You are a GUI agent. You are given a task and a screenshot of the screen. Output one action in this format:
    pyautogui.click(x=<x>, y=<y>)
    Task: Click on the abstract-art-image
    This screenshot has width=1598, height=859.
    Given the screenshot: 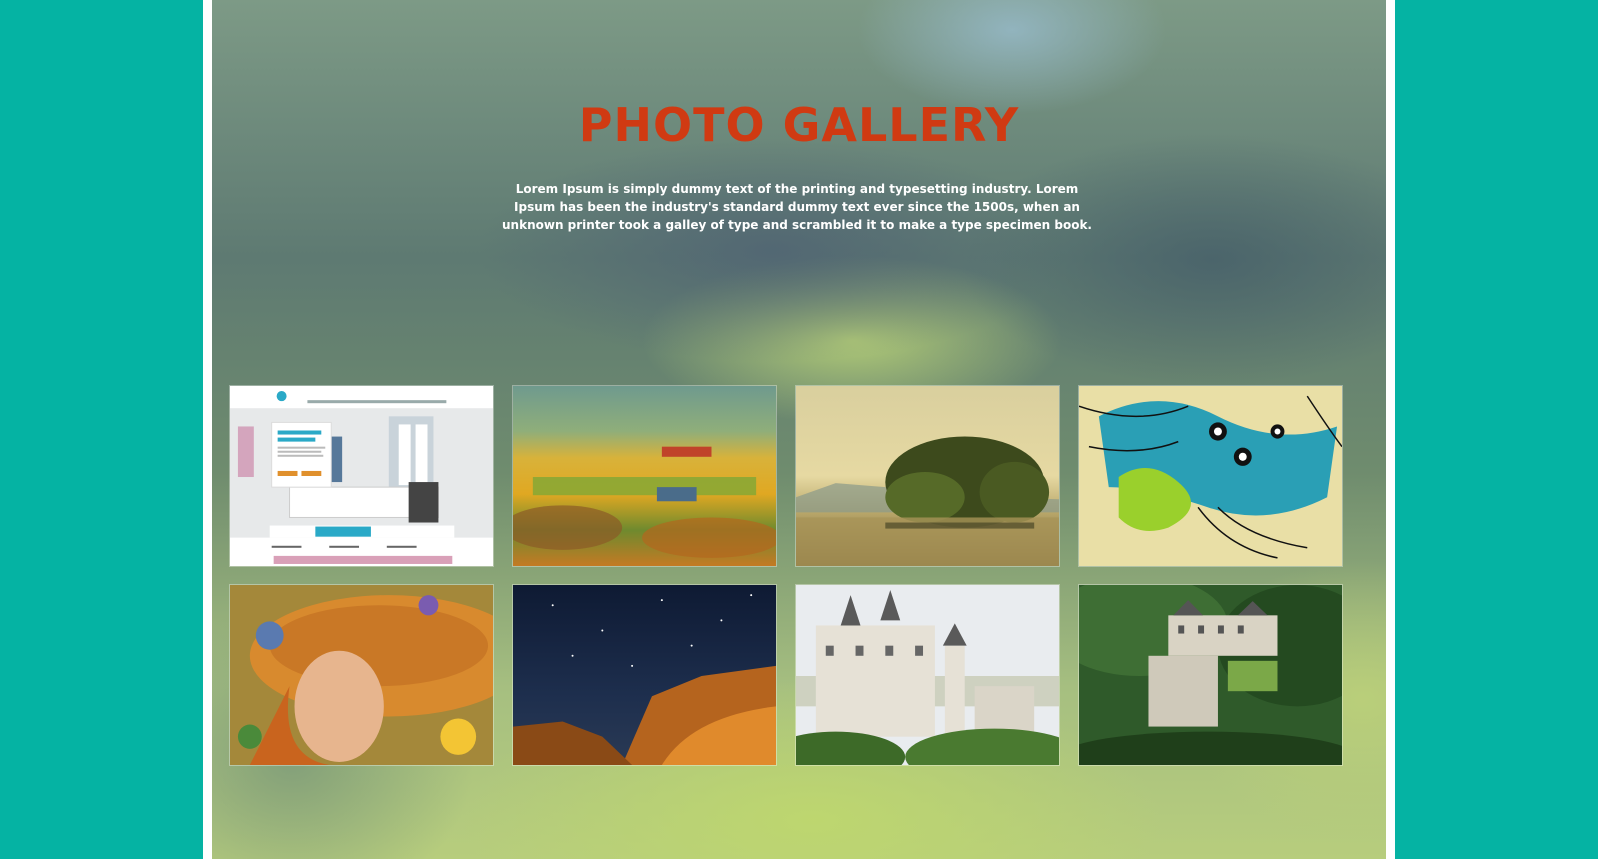 What is the action you would take?
    pyautogui.click(x=1210, y=476)
    